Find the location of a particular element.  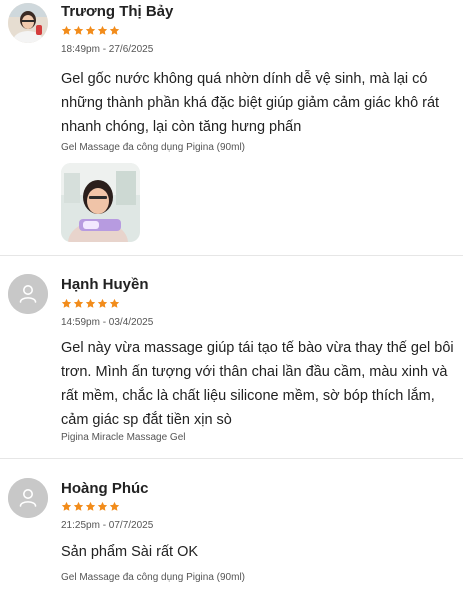

reviewer-name: Trương Thị Bảy is located at coordinates (117, 11).